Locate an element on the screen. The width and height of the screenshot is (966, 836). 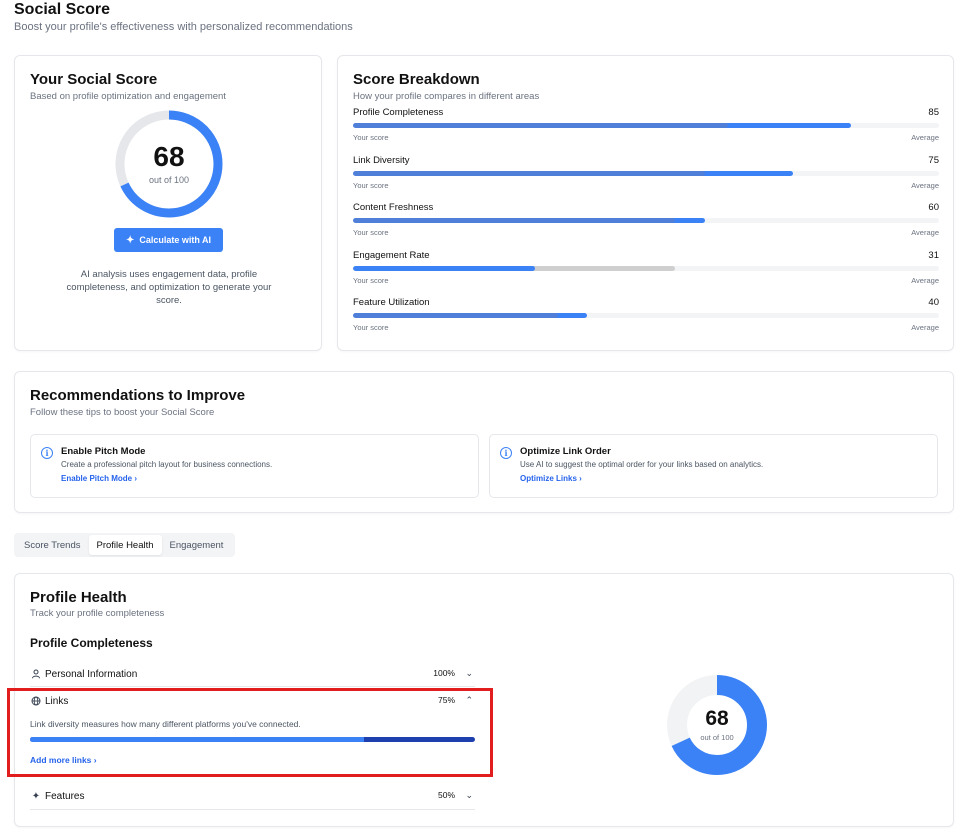
accordion-personal-information: Personal Information 100% ⌄ is located at coordinates (252, 679).